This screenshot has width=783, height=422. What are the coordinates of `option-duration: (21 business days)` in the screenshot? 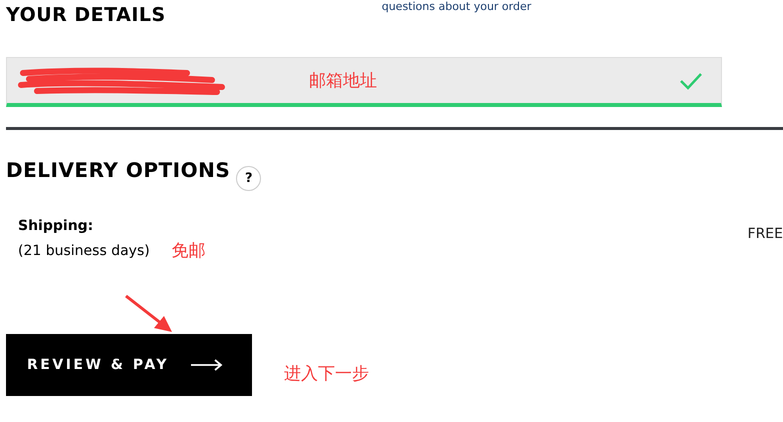 It's located at (84, 250).